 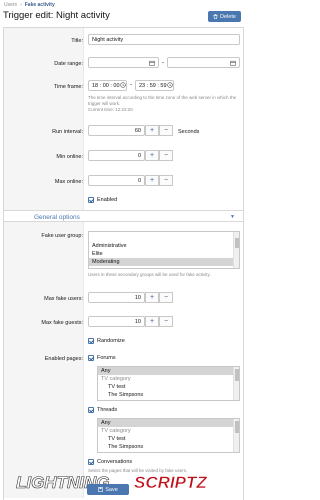 I want to click on fake-group-select: Administrative Elite Moderating, so click(x=164, y=250).